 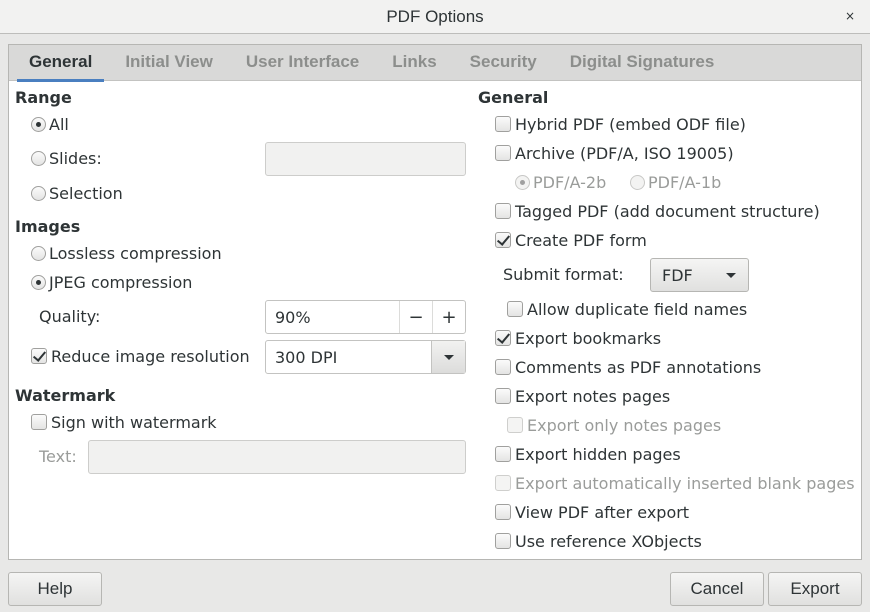 I want to click on title-bar: PDF Options ×, so click(x=435, y=17).